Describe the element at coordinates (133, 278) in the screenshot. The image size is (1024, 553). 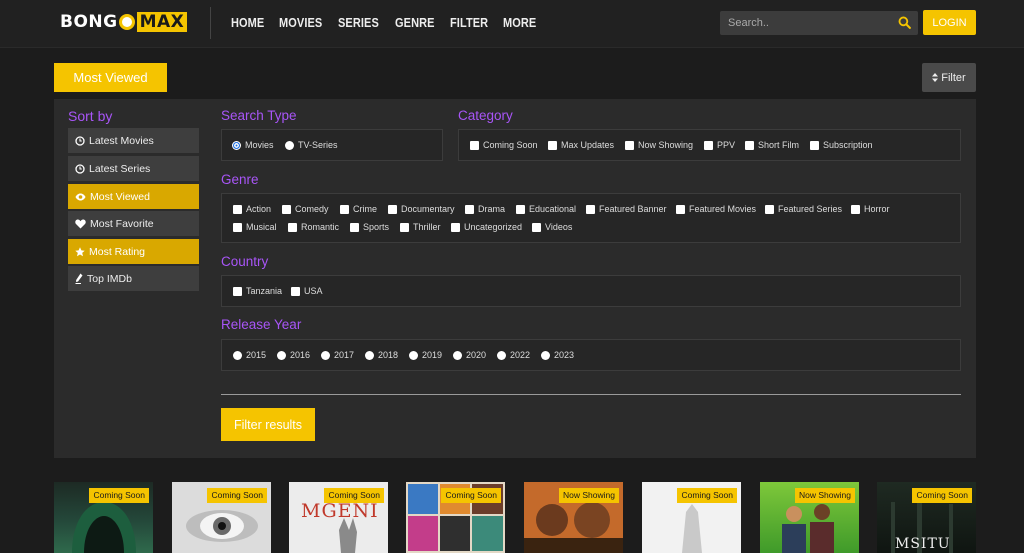
I see `sort-top-imdb: Top IMDb` at that location.